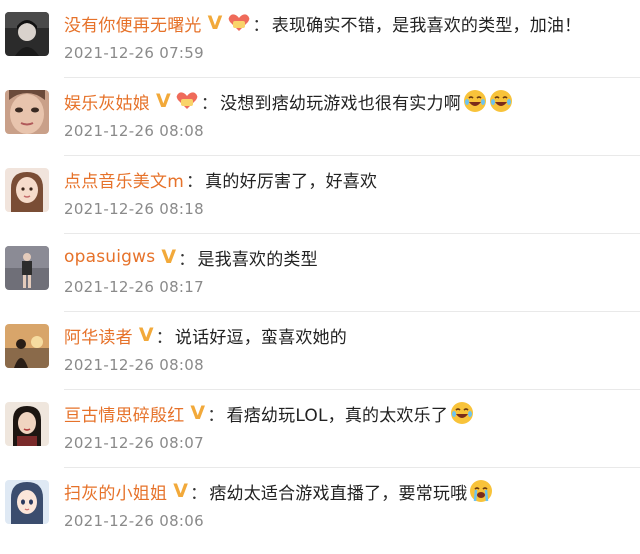 The width and height of the screenshot is (640, 554). Describe the element at coordinates (124, 413) in the screenshot. I see `username-link: 亘古情思碎殷红` at that location.